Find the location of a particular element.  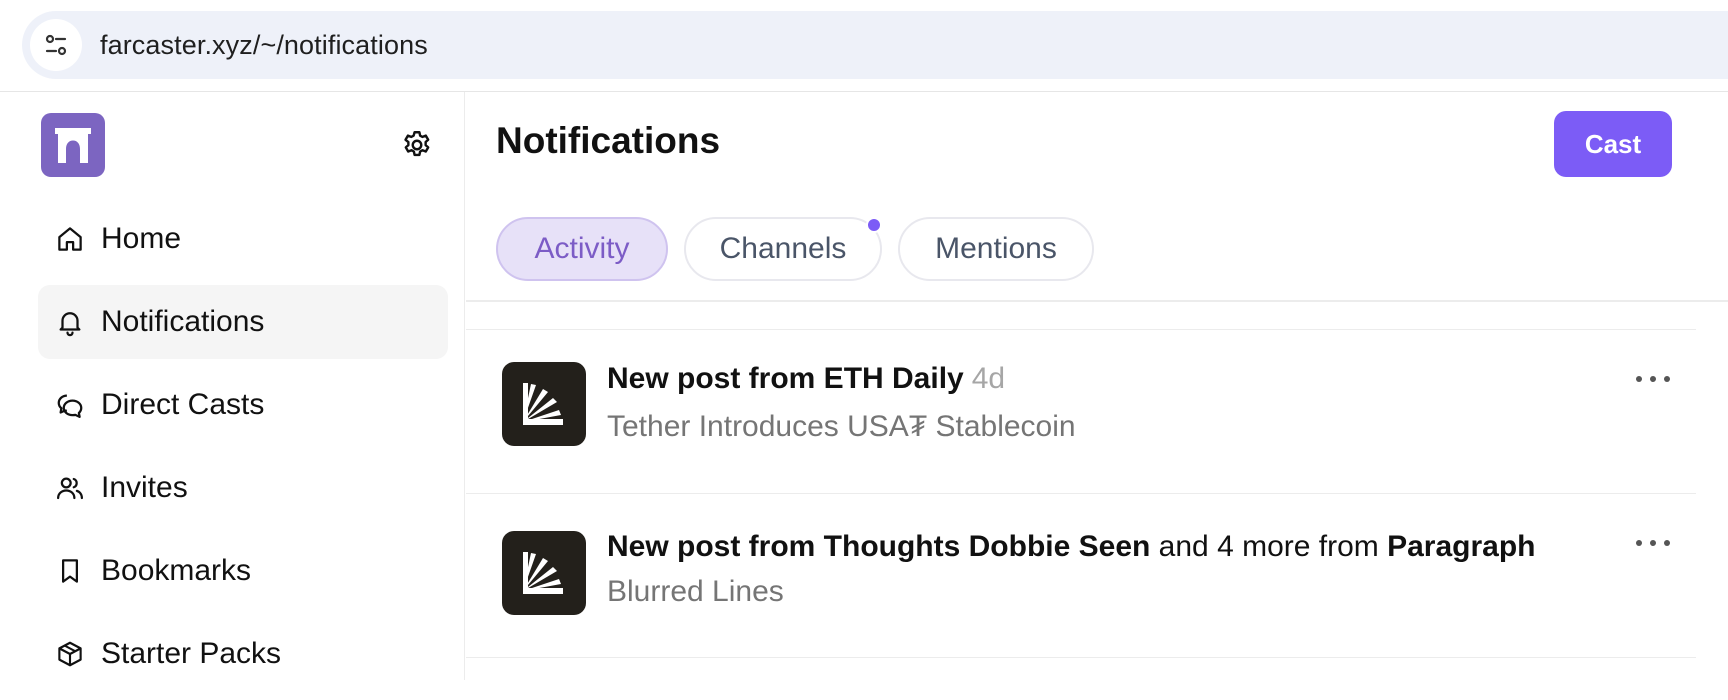

sidebar-item-notifications: Notifications is located at coordinates (243, 322).